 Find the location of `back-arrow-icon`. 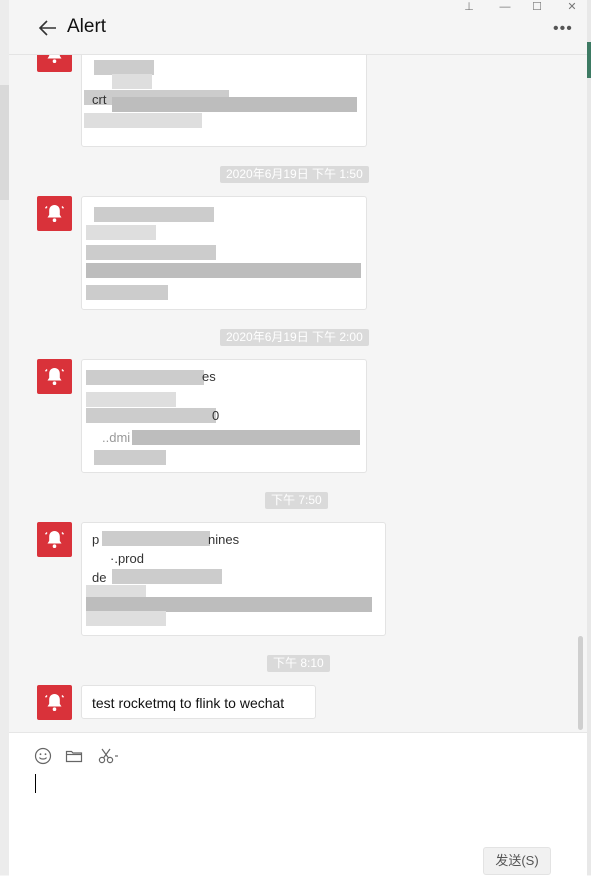

back-arrow-icon is located at coordinates (50, 30).